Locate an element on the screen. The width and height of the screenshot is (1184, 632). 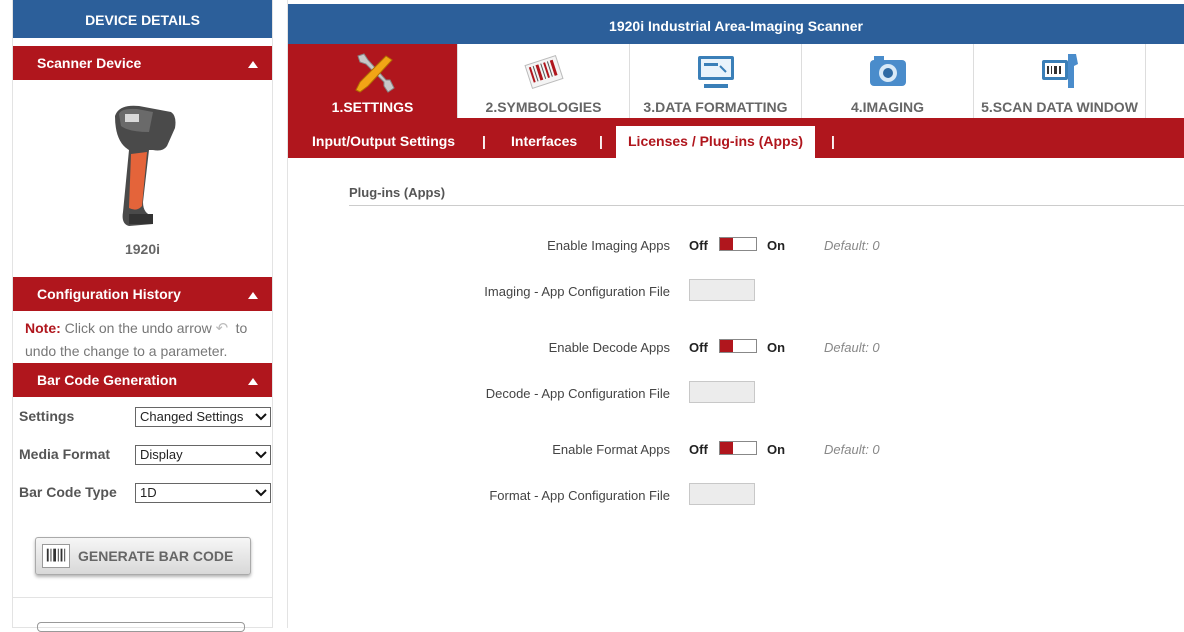
settings-select: Changed Settings is located at coordinates (203, 417).